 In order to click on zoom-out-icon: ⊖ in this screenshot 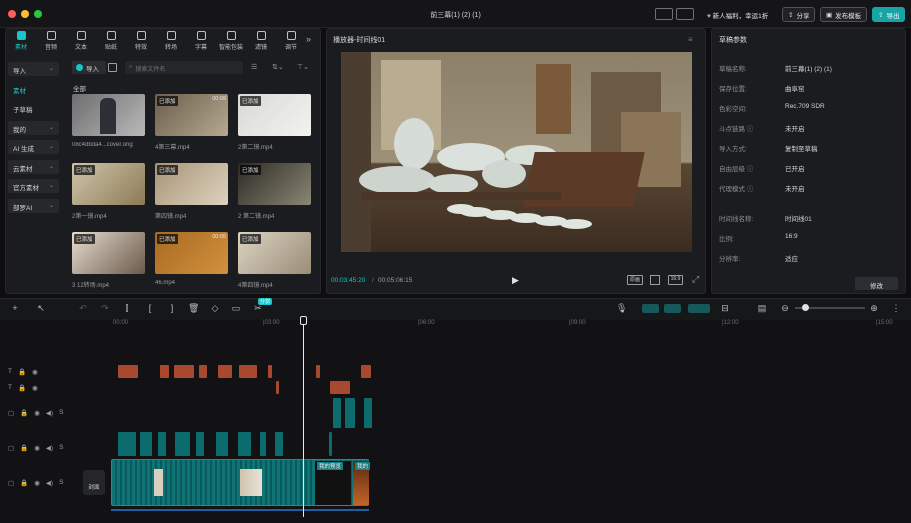, I will do `click(785, 308)`.